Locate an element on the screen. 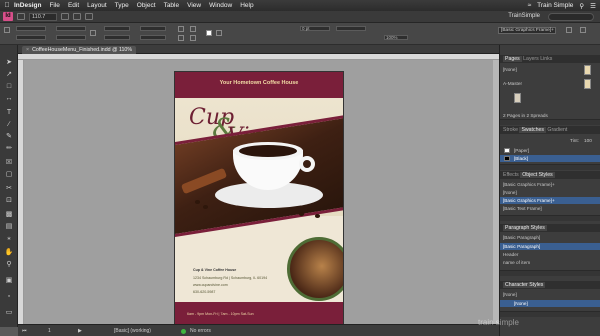 The width and height of the screenshot is (600, 336). pen-tool-icon: ✎ is located at coordinates (9, 137).